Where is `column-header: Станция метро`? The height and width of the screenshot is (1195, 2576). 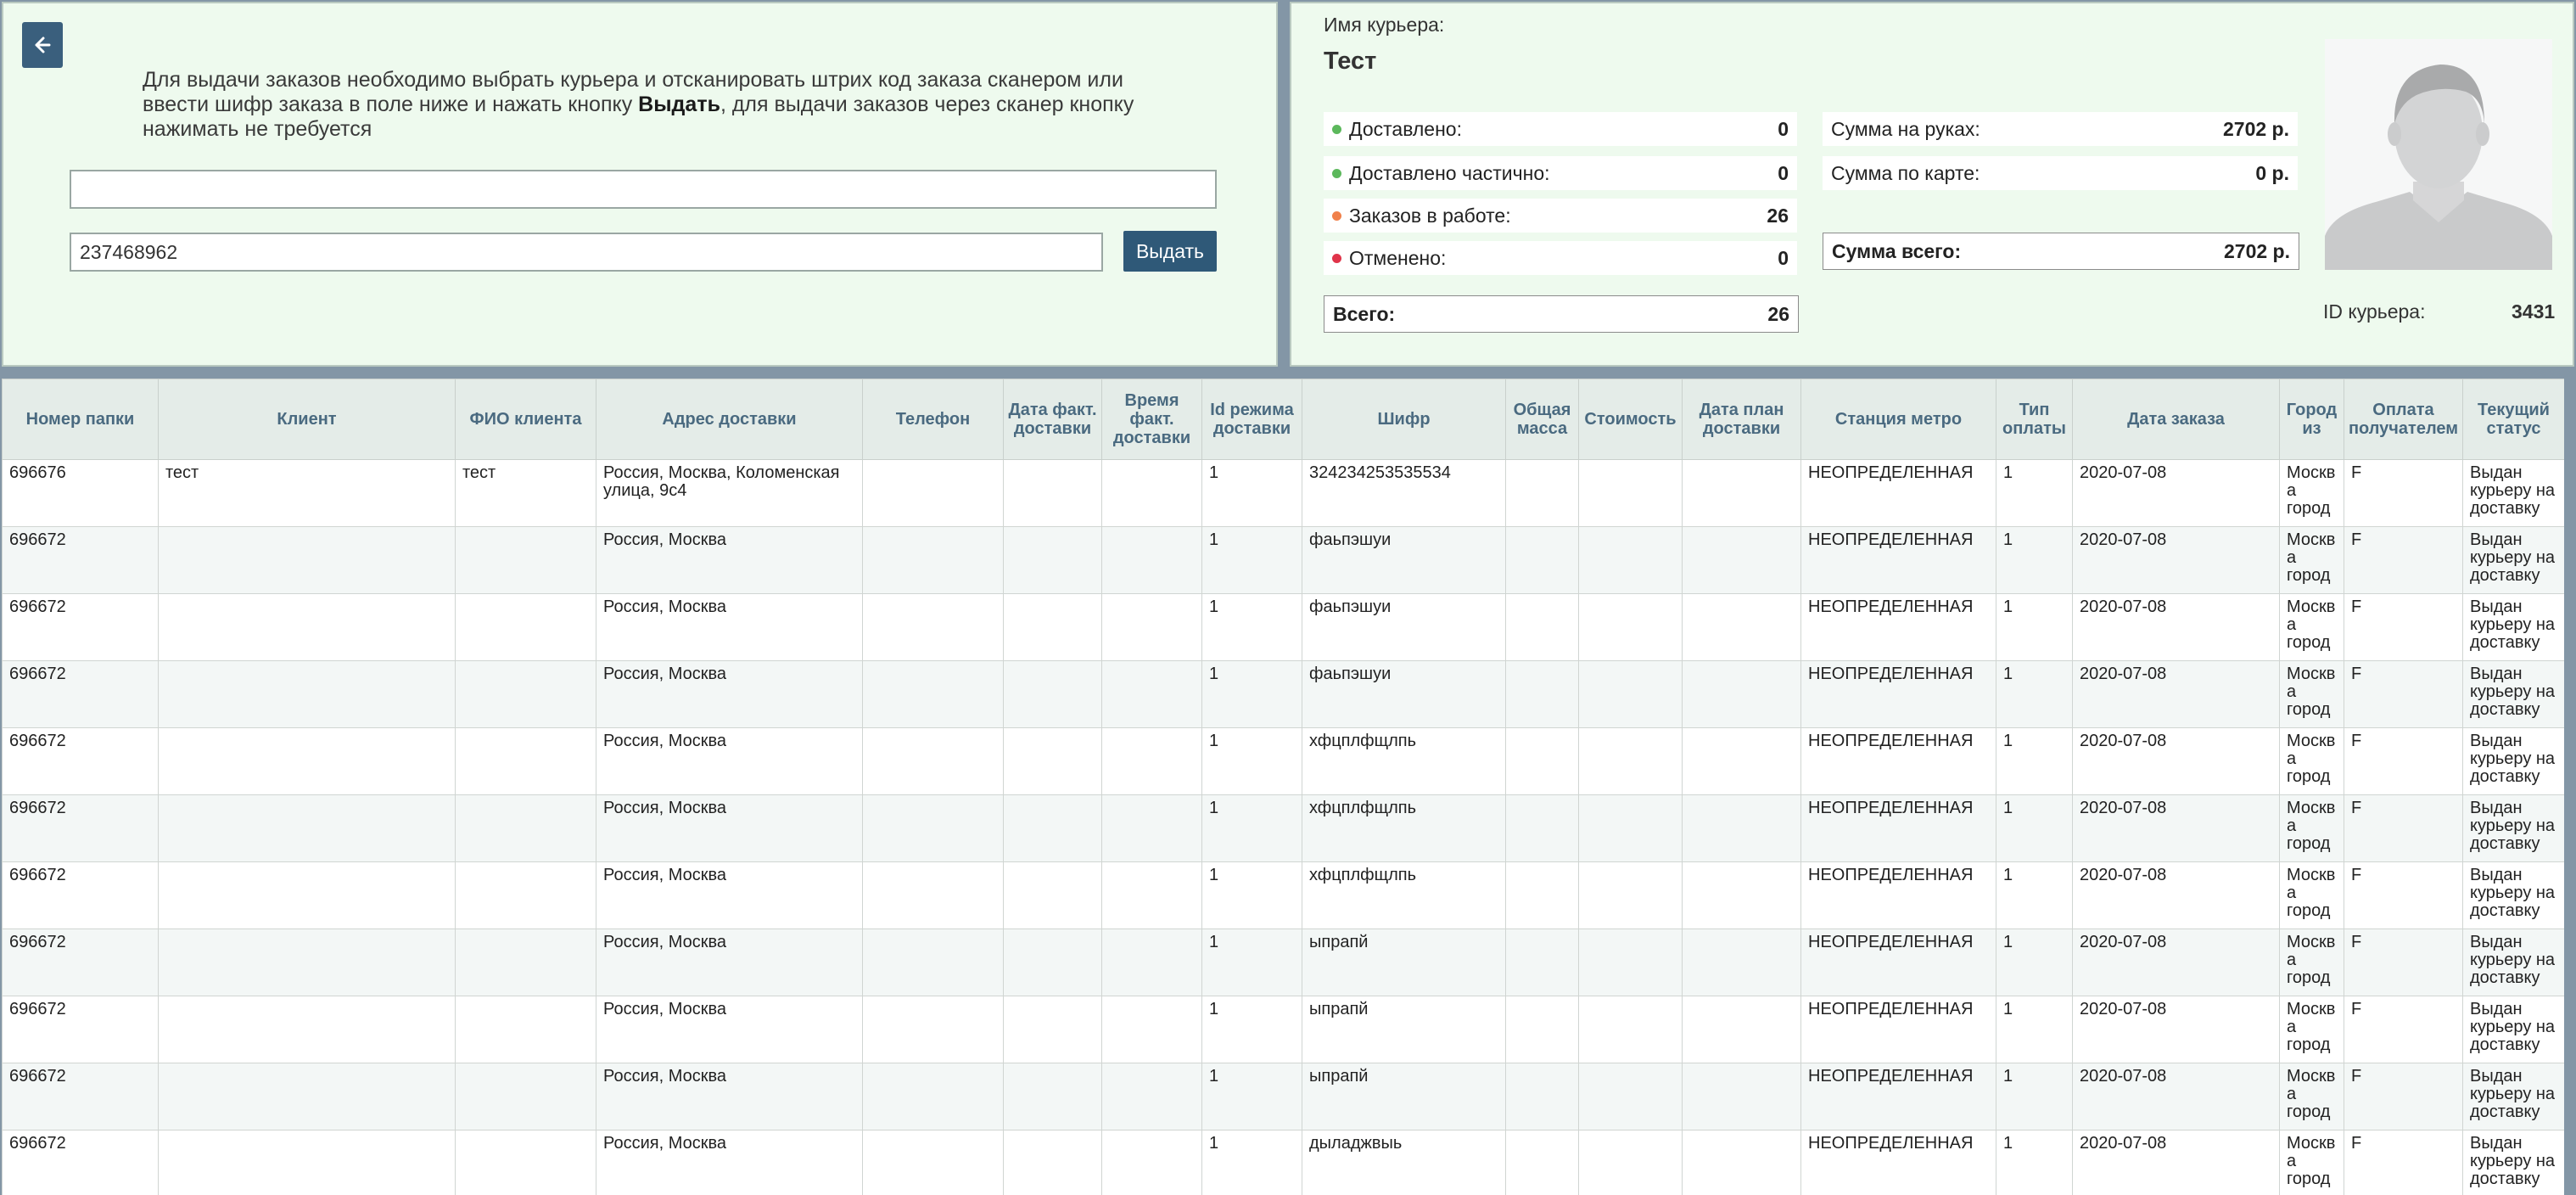 column-header: Станция метро is located at coordinates (1898, 419).